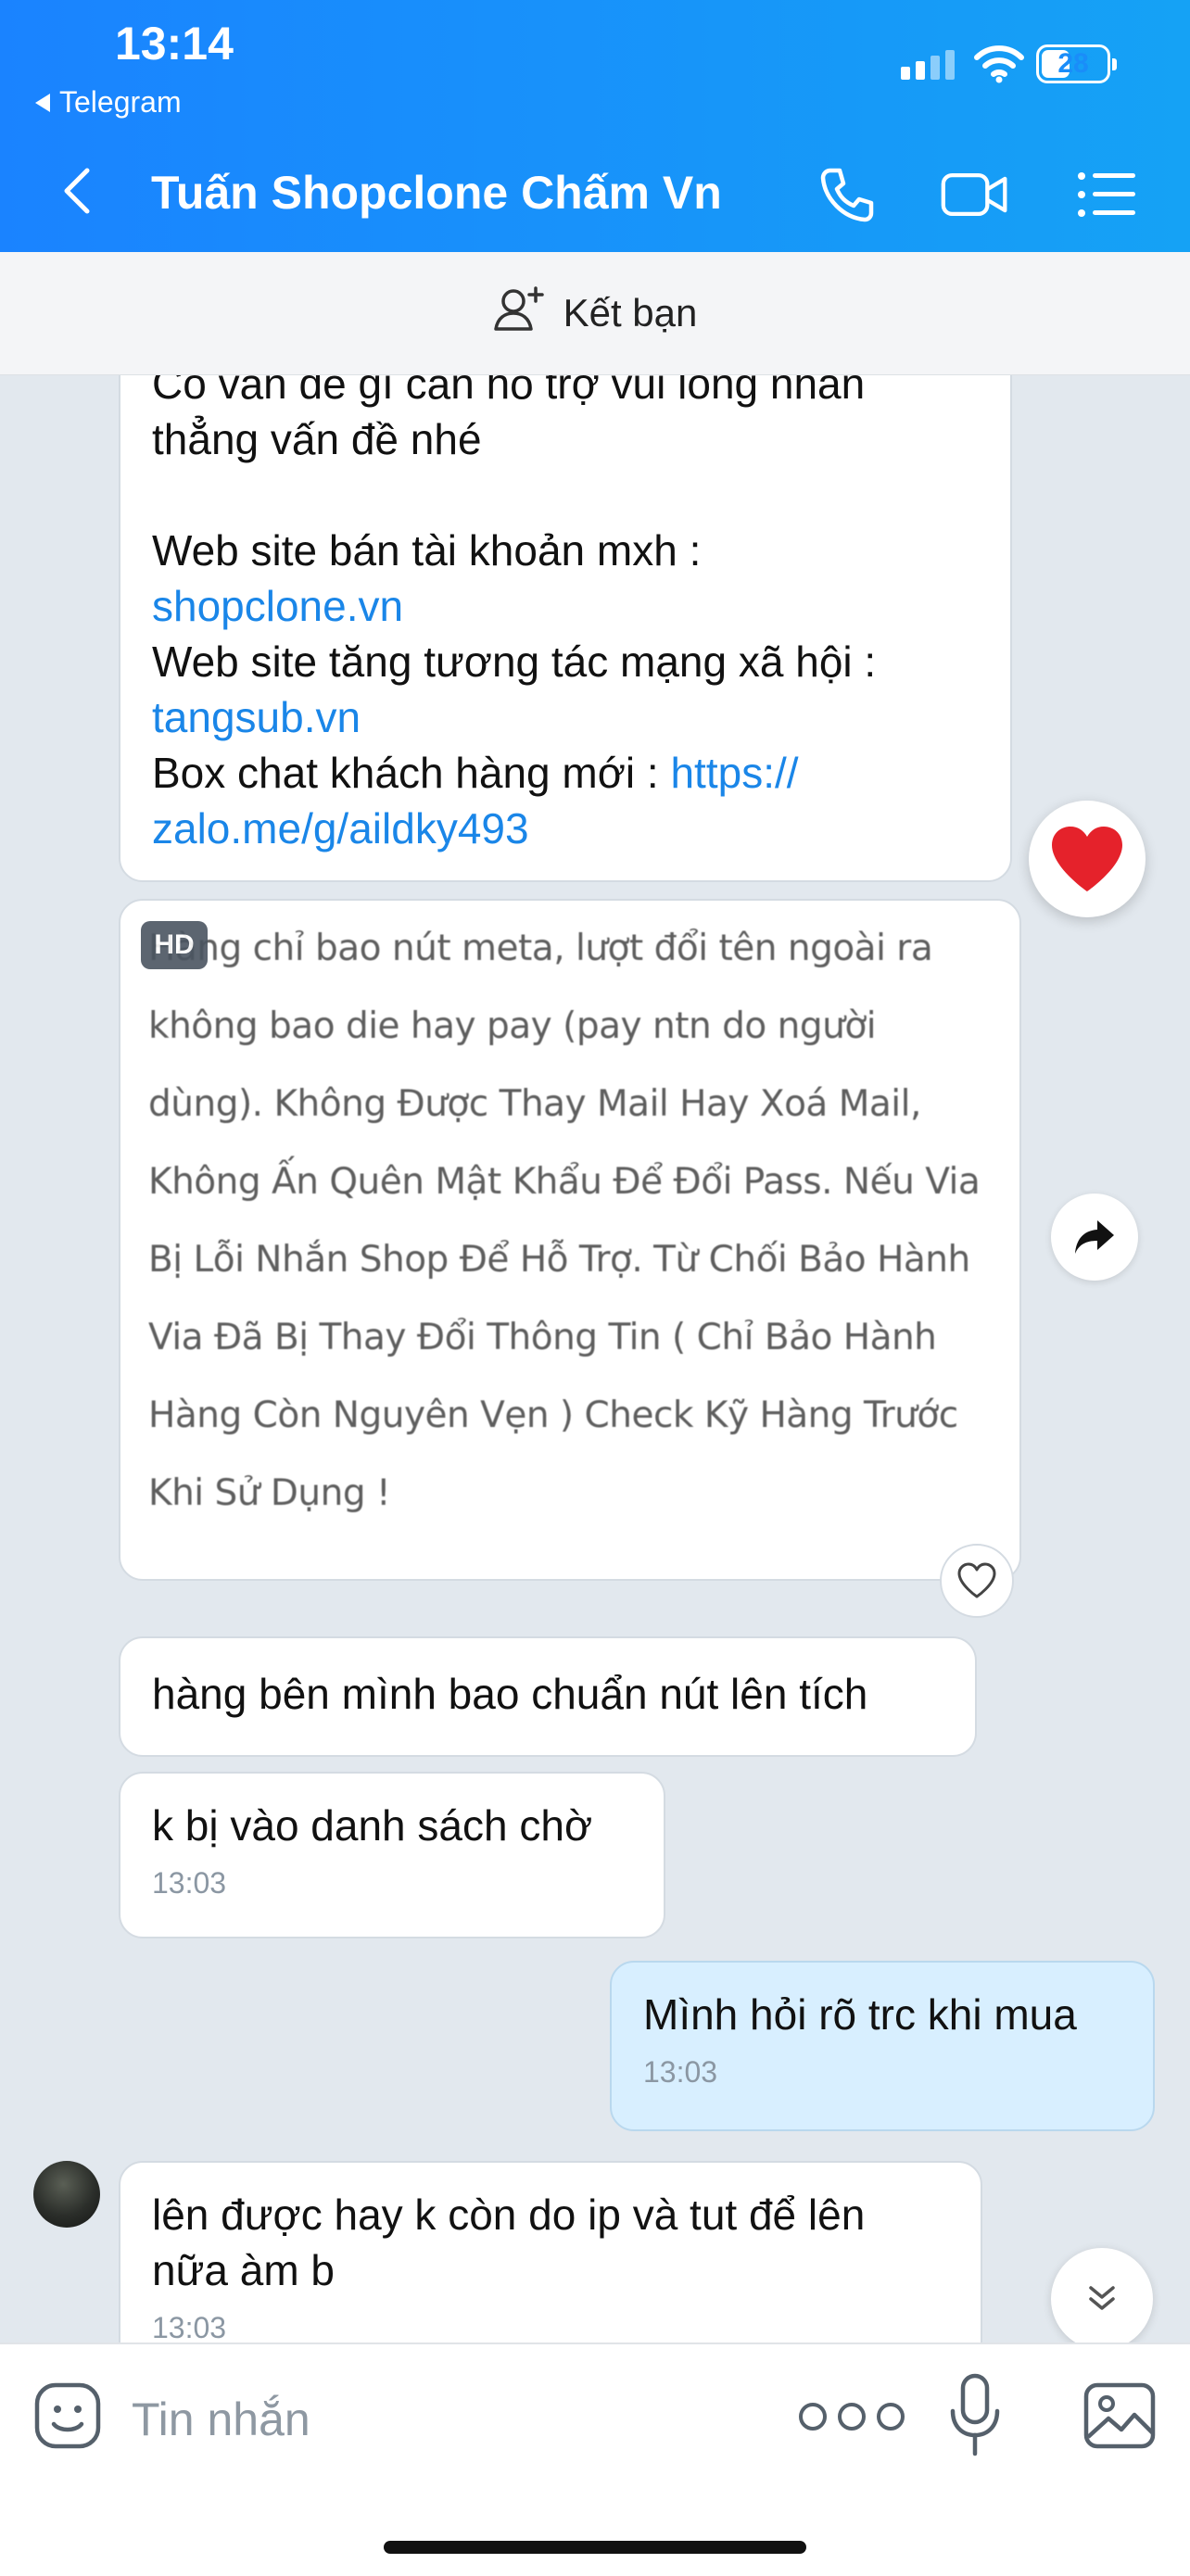  I want to click on add-friend-bar: Kết bạn, so click(595, 313).